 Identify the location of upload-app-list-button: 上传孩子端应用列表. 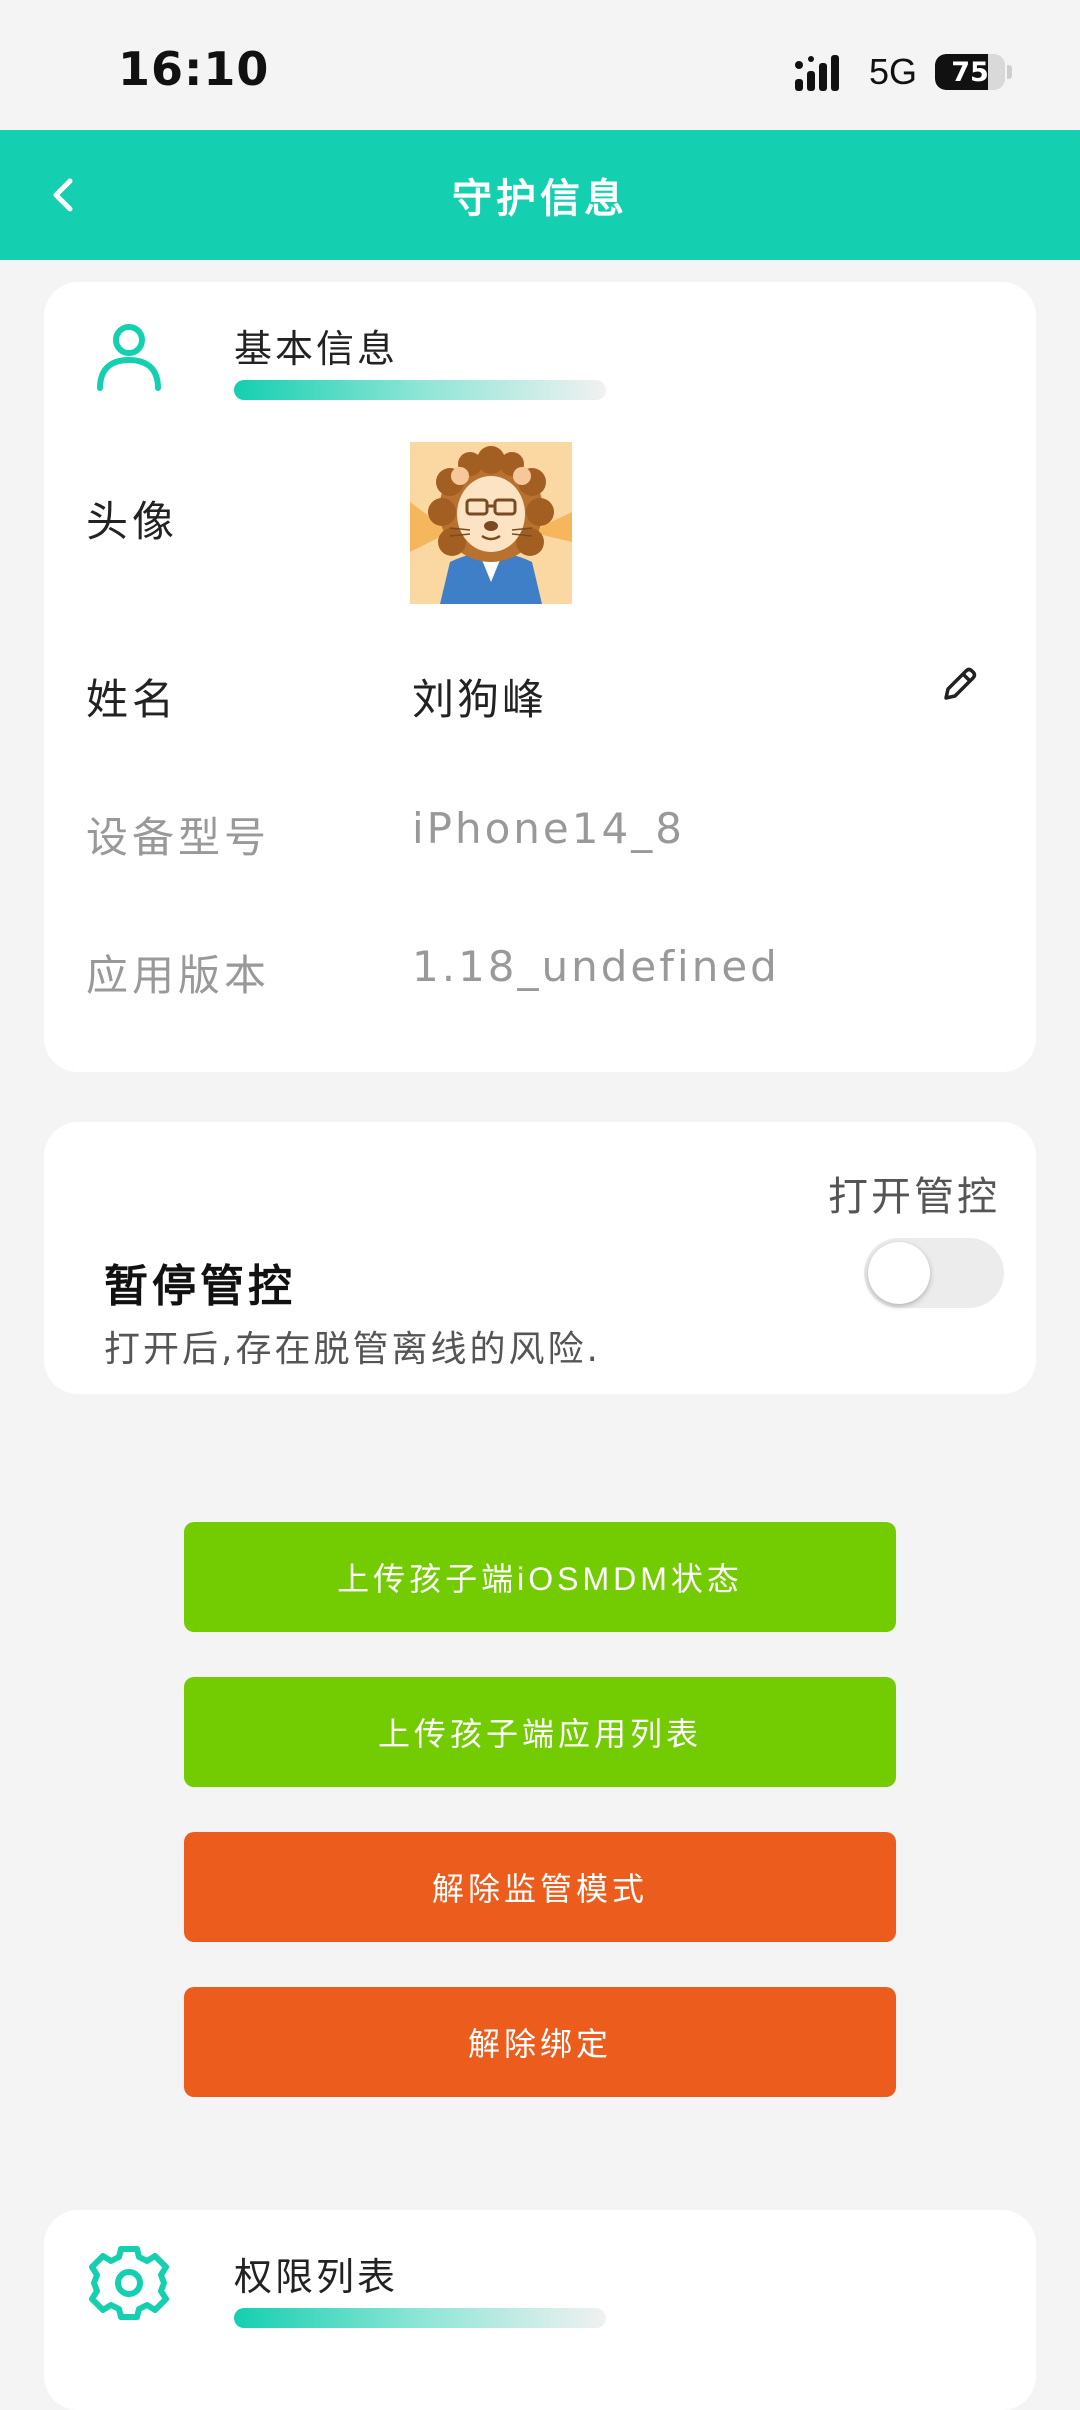
(540, 1732).